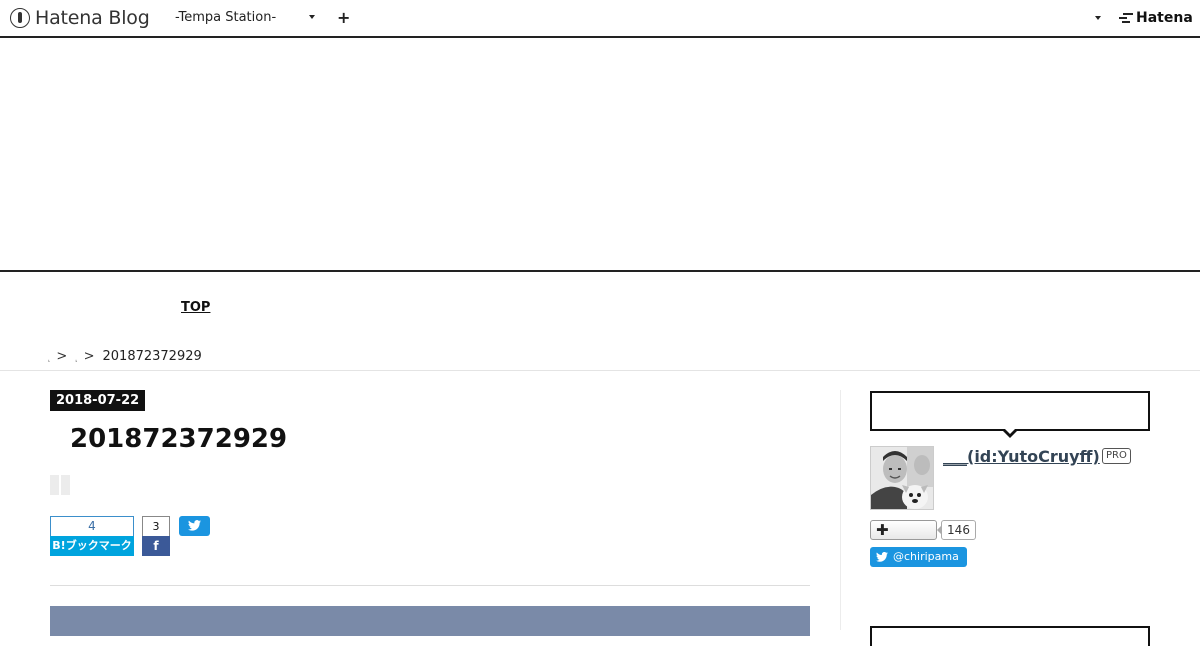  I want to click on twitter-follow-button: @chiripama, so click(918, 557).